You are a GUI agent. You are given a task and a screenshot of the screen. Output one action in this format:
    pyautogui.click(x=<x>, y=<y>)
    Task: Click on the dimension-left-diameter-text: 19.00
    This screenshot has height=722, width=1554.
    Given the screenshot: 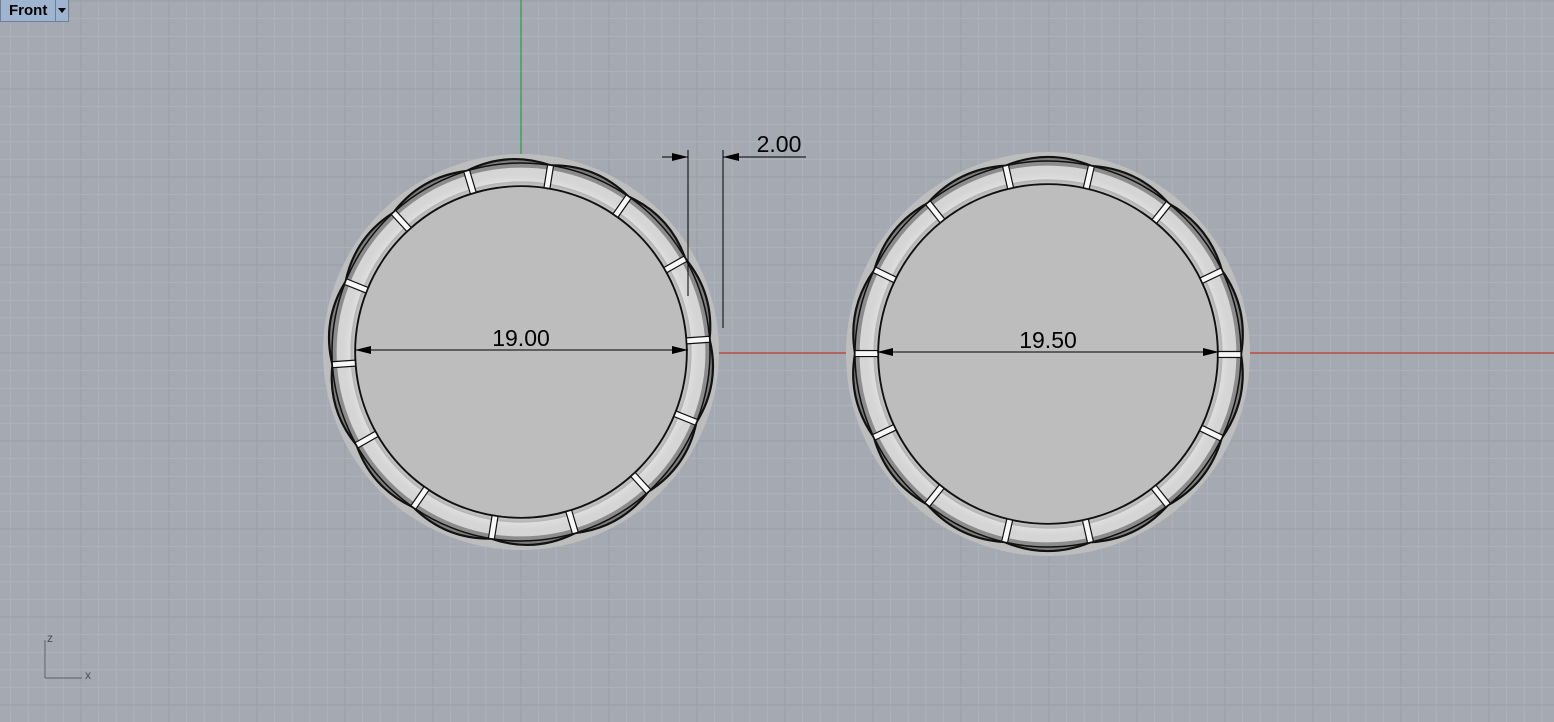 What is the action you would take?
    pyautogui.click(x=521, y=338)
    